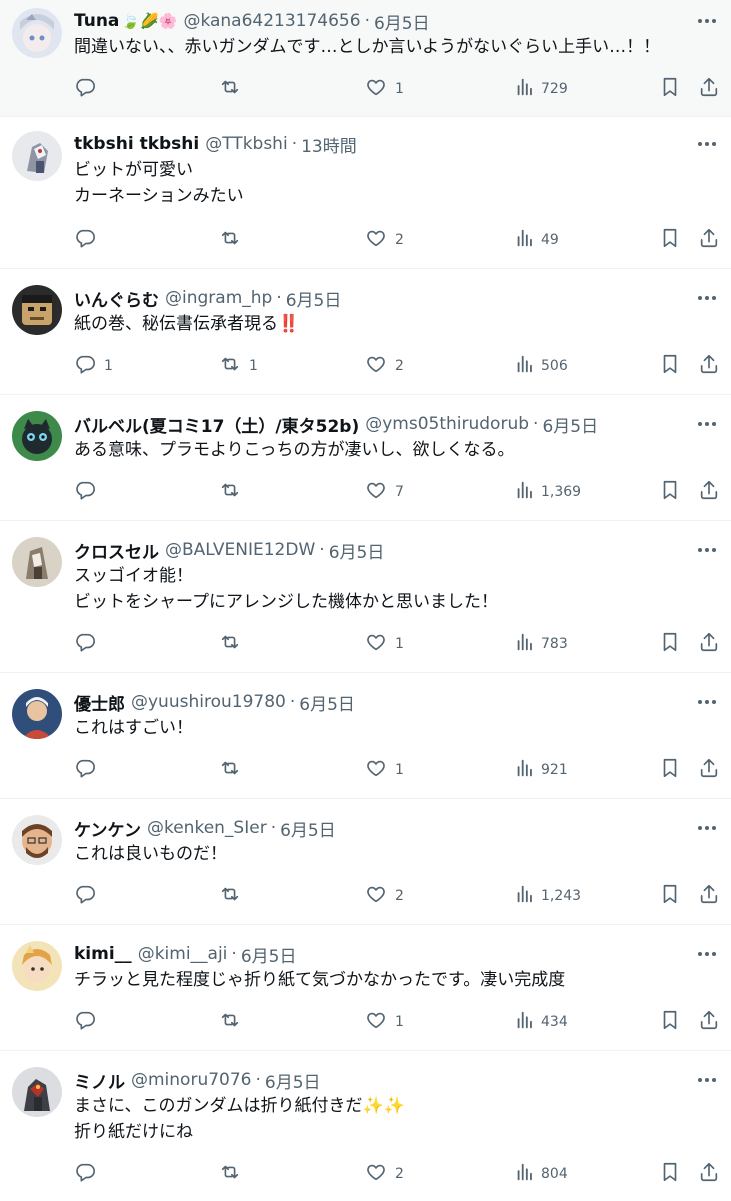 This screenshot has height=1201, width=731. I want to click on display-name: 優士郎, so click(99, 702).